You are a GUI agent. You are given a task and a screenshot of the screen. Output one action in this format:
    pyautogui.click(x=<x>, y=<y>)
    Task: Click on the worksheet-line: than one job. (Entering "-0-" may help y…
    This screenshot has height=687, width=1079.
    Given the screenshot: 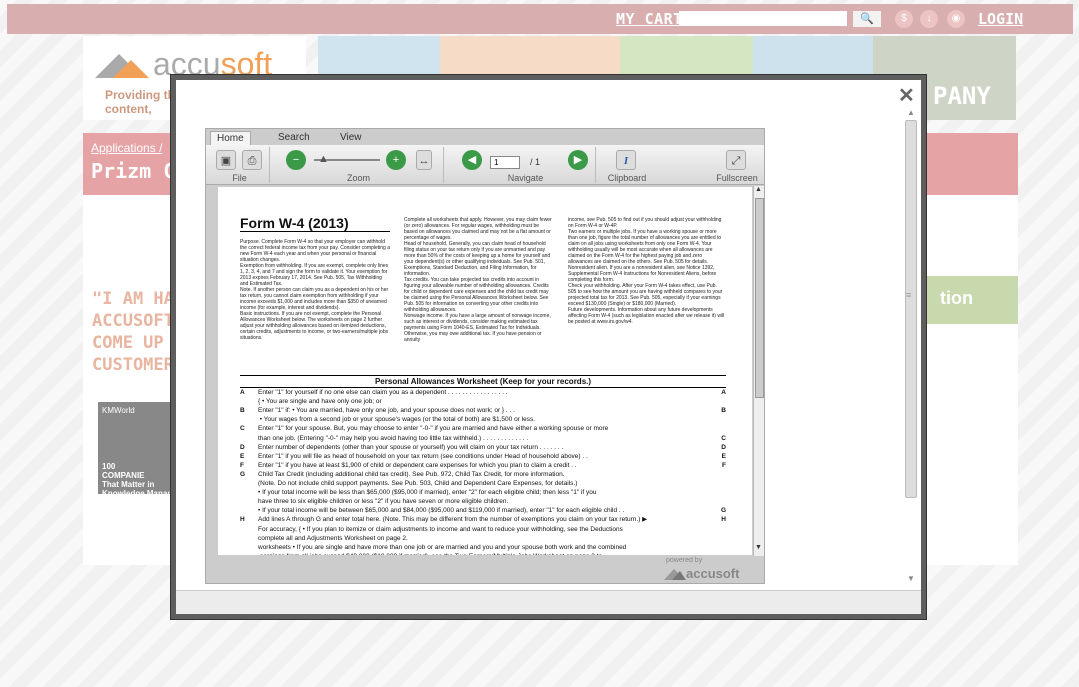 What is the action you would take?
    pyautogui.click(x=483, y=438)
    